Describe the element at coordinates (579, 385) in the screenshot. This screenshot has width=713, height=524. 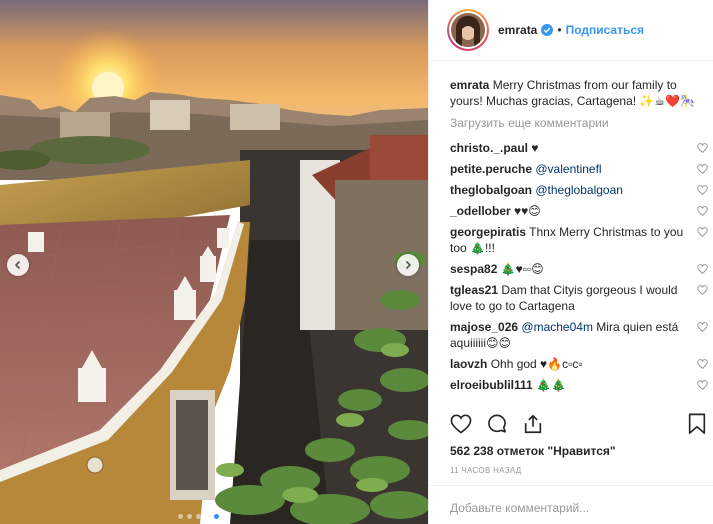
I see `comment-item: elroeibublil111 🎄🎄` at that location.